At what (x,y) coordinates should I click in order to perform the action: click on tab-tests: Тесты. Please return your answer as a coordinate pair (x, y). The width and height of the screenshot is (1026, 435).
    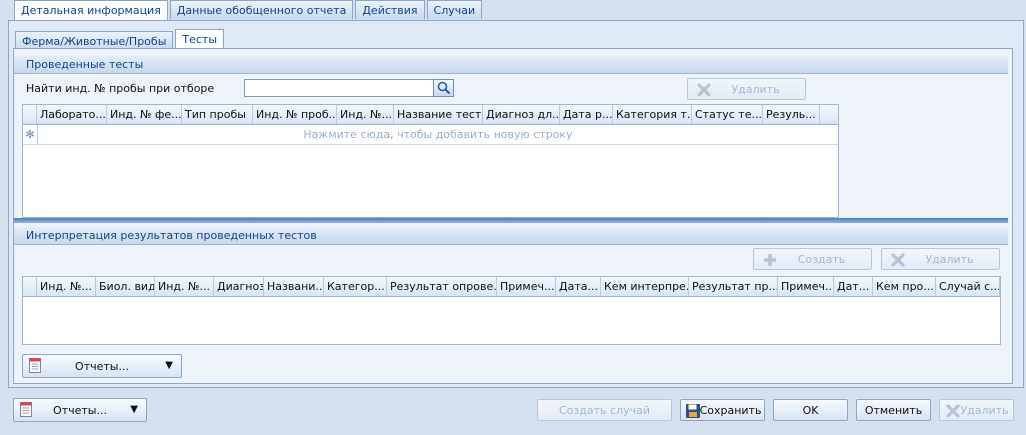
    Looking at the image, I should click on (200, 39).